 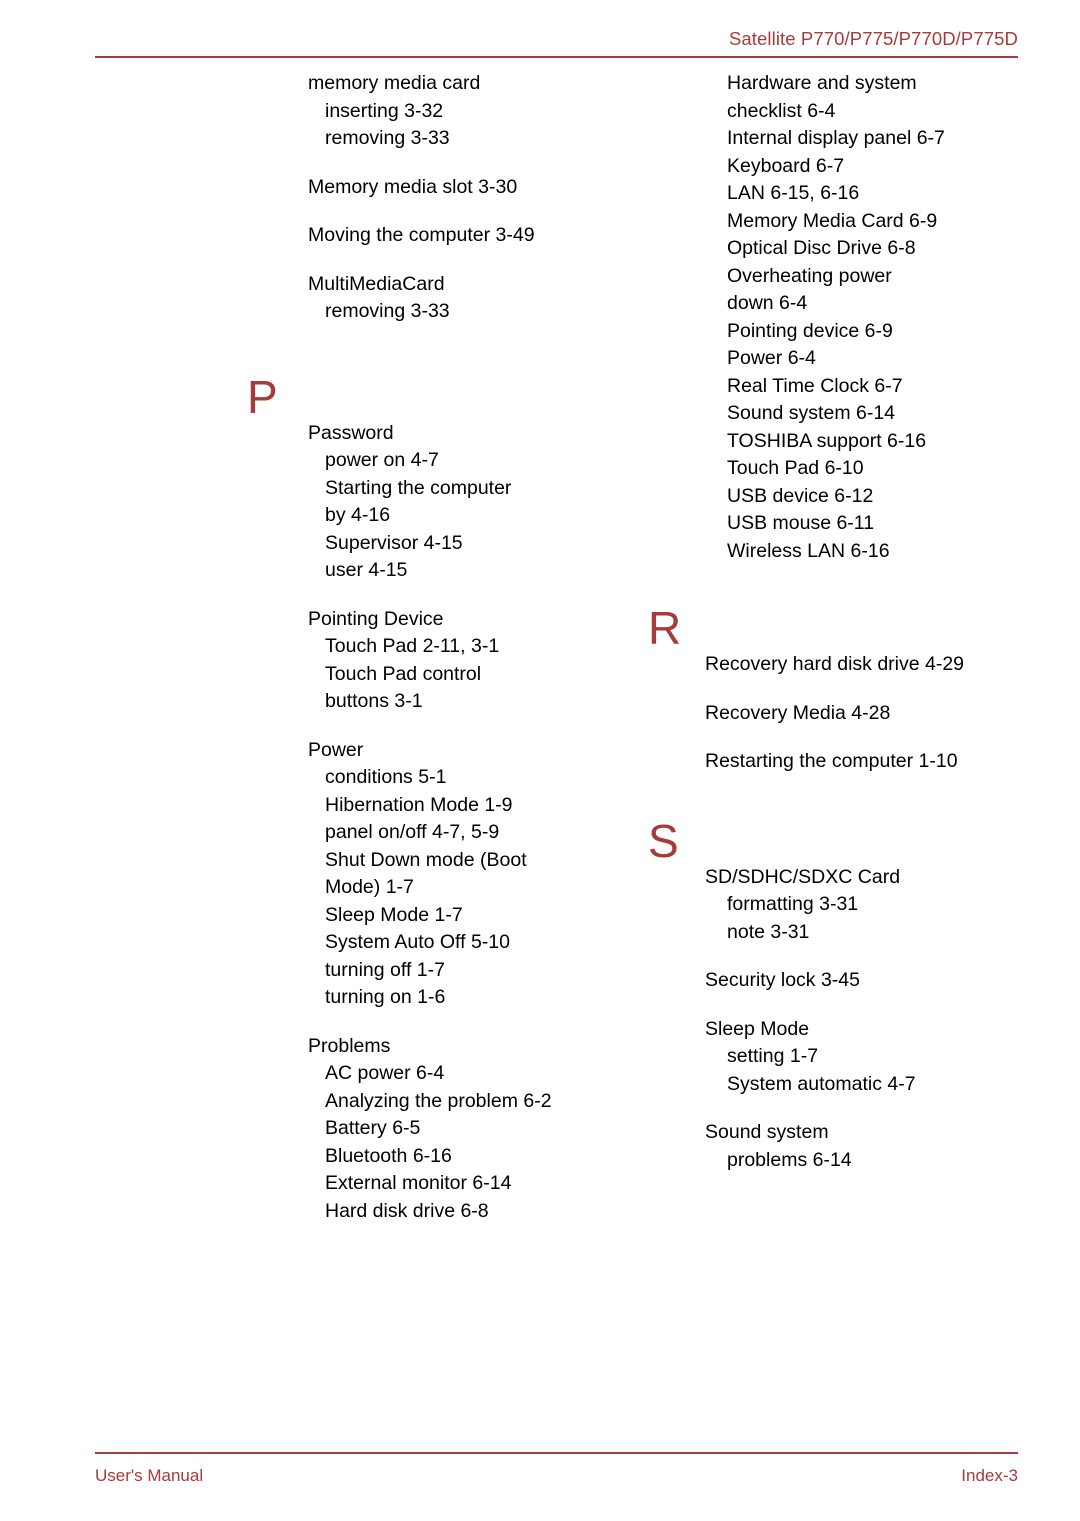 I want to click on index-entry: memory media card, so click(x=394, y=83).